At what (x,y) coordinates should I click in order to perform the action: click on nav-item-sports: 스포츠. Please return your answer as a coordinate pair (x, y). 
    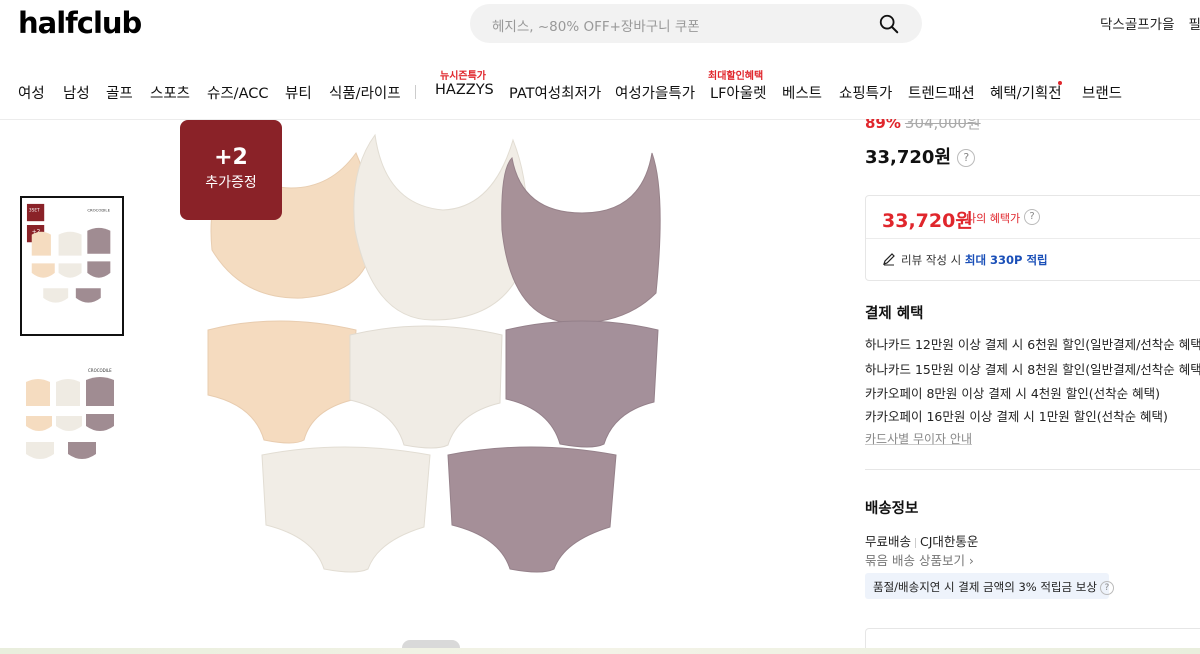
    Looking at the image, I should click on (170, 92).